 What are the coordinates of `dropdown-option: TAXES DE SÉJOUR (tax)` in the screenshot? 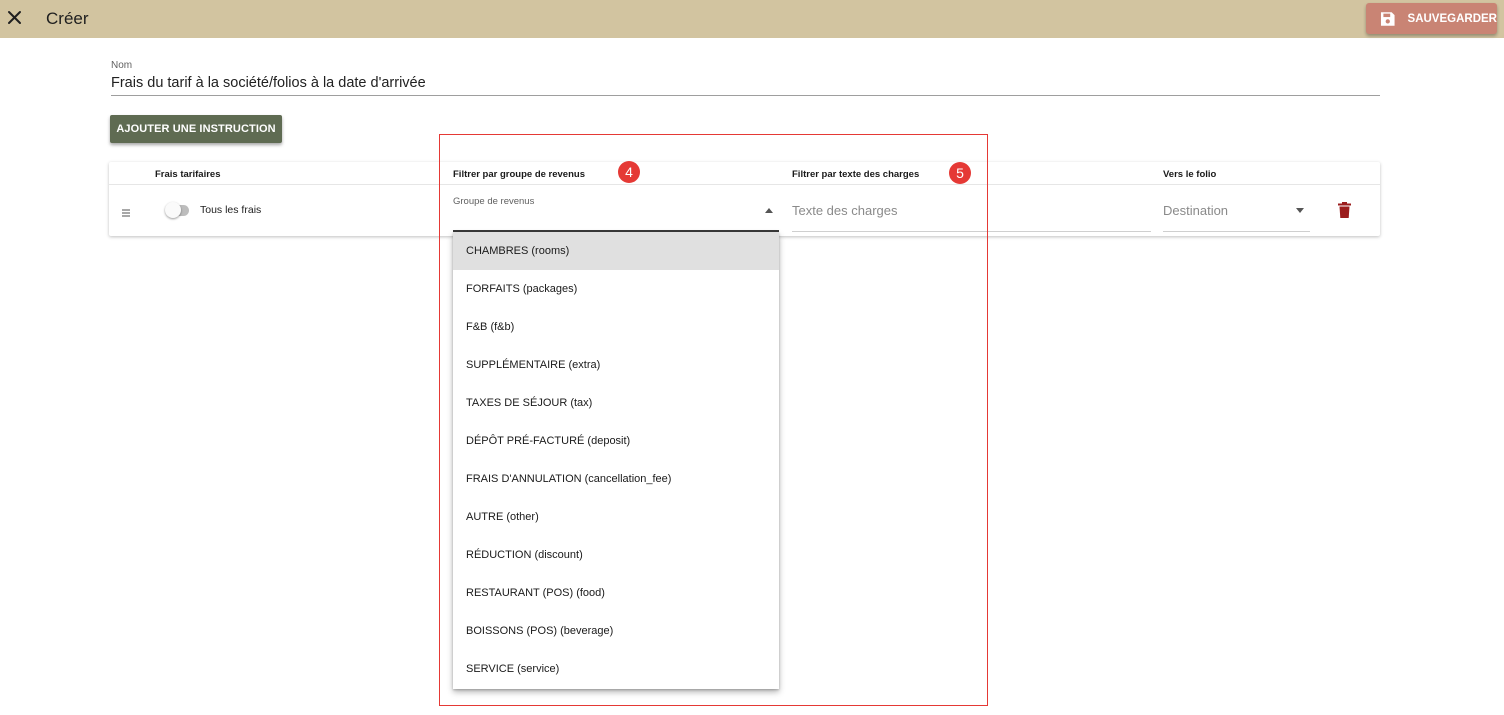 It's located at (616, 403).